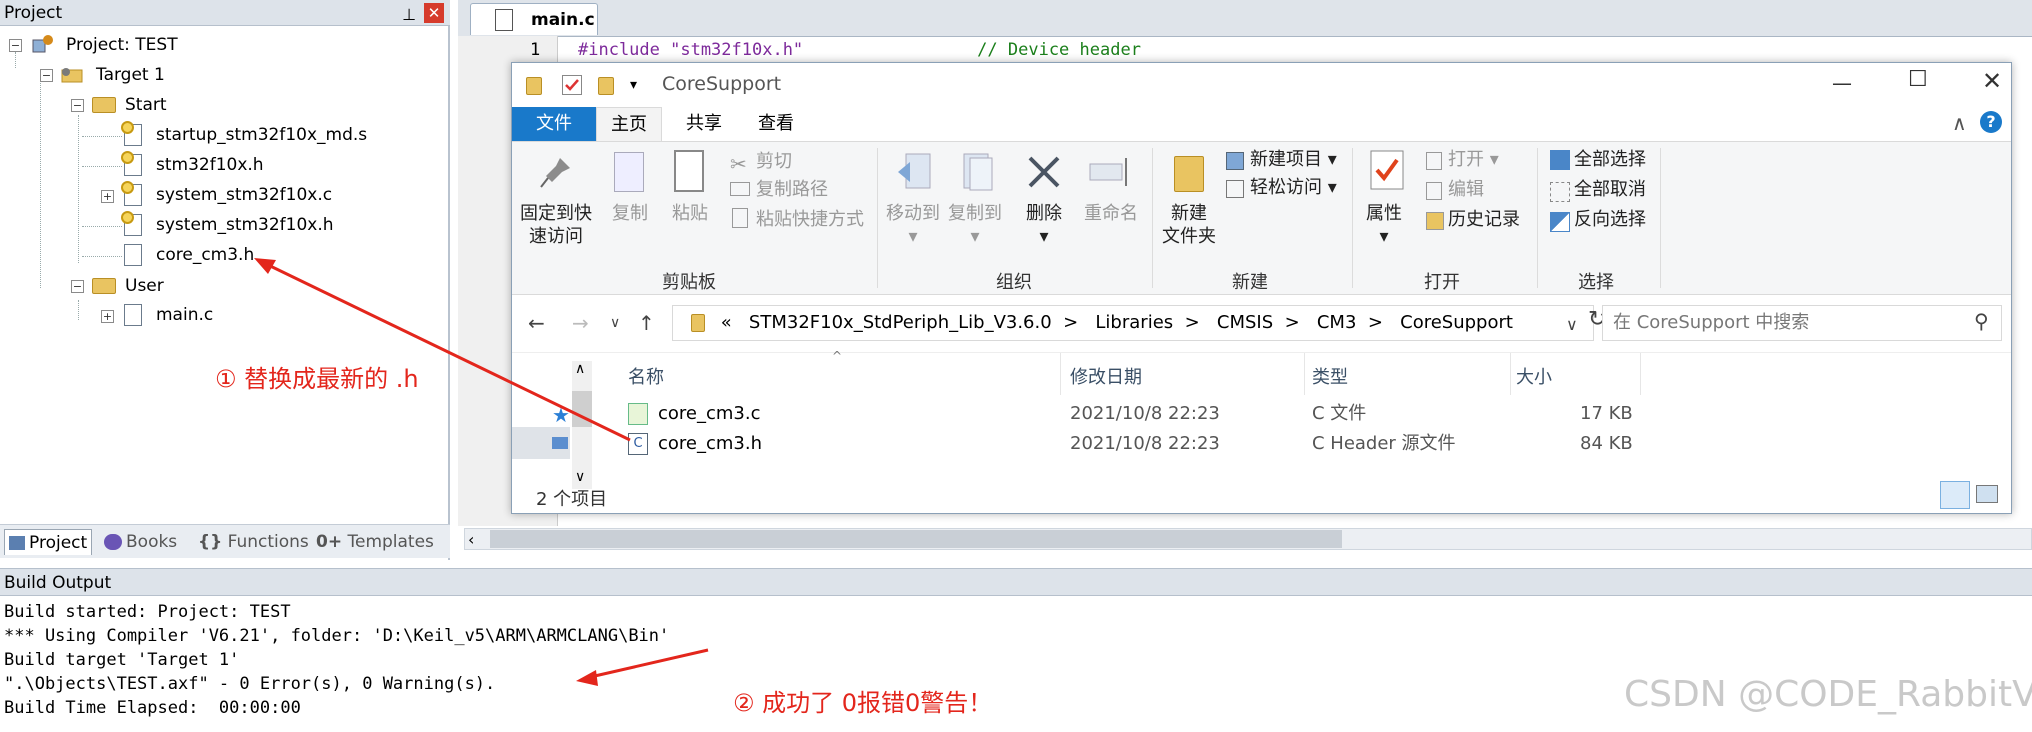 Image resolution: width=2032 pixels, height=732 pixels. Describe the element at coordinates (863, 703) in the screenshot. I see `annotation-step2: ② 成功了 0报错0警告！` at that location.